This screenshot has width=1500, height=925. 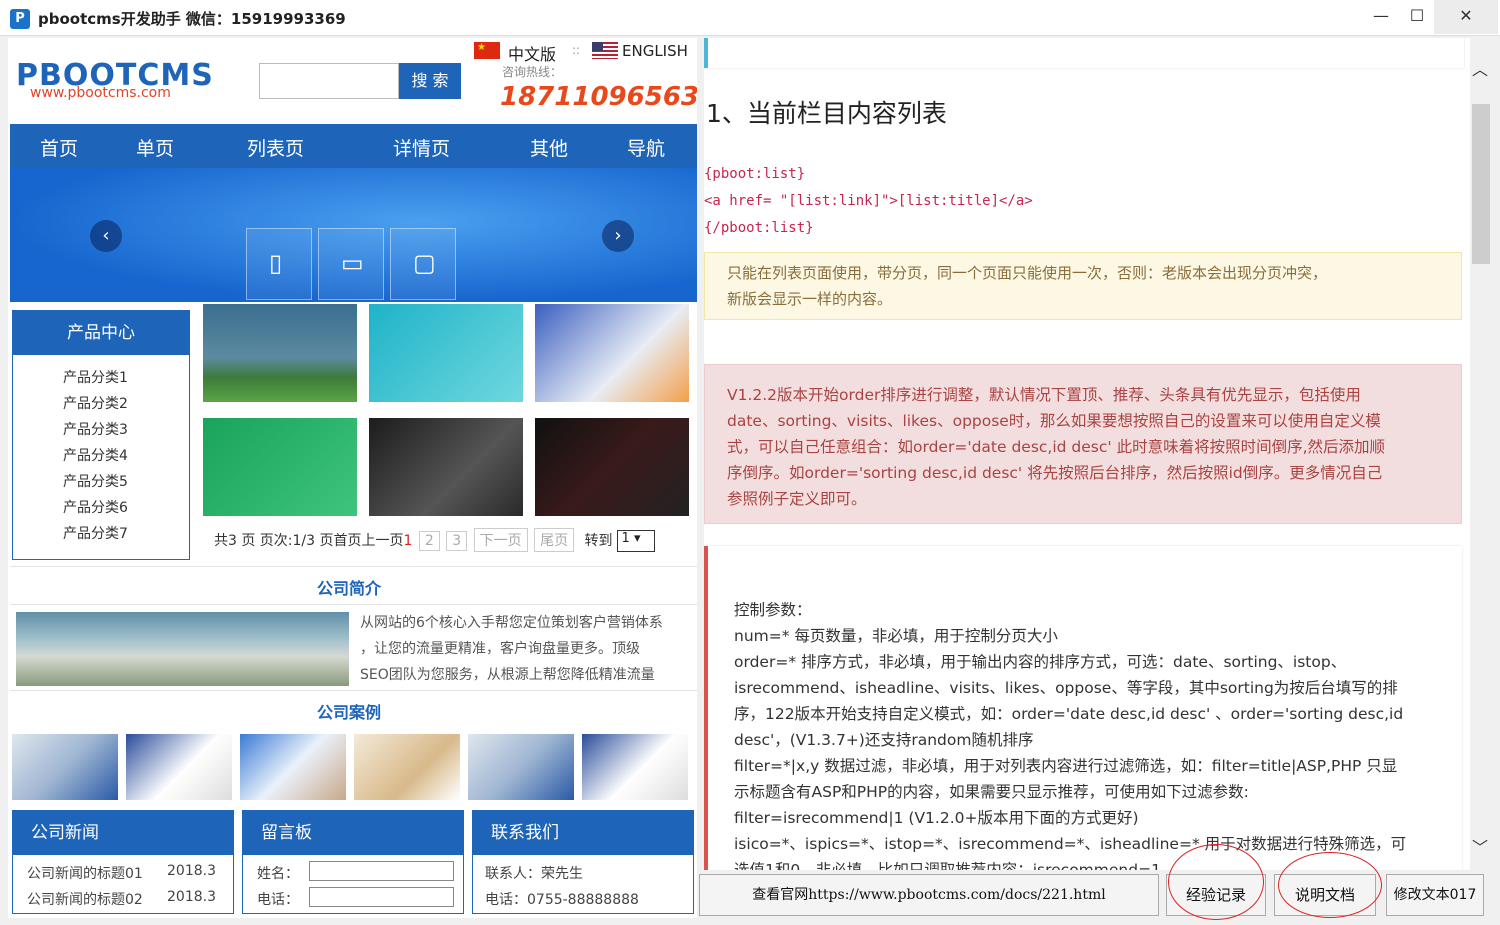 What do you see at coordinates (279, 264) in the screenshot?
I see `phone-icon: ▯` at bounding box center [279, 264].